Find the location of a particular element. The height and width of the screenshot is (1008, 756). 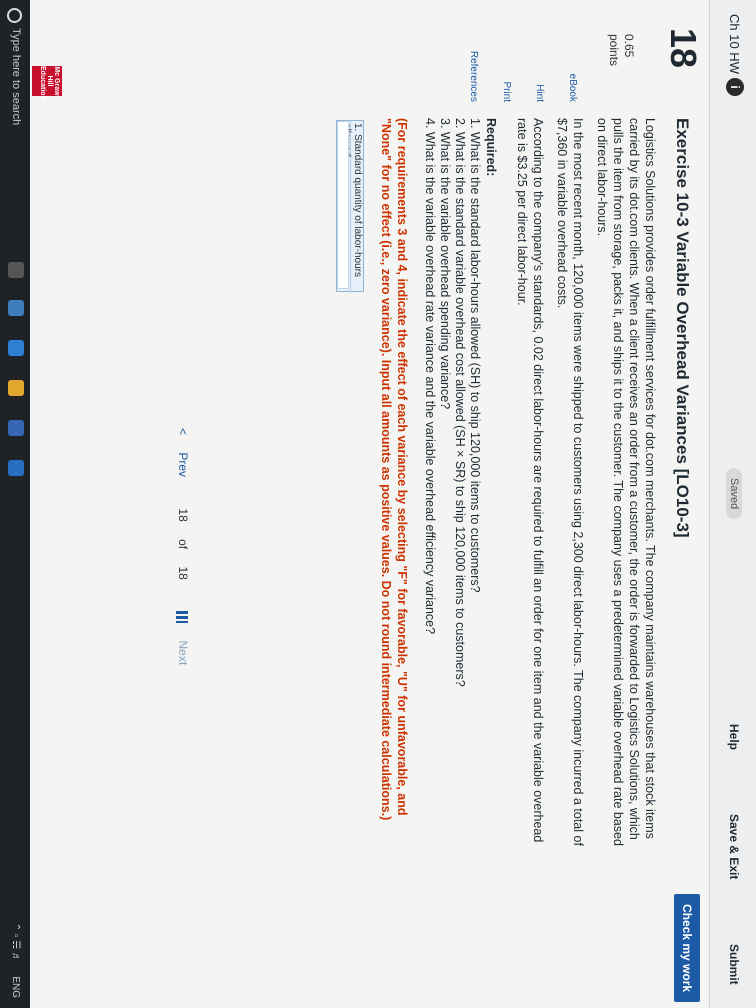

page-counter: 18 of 18 is located at coordinates (183, 550).